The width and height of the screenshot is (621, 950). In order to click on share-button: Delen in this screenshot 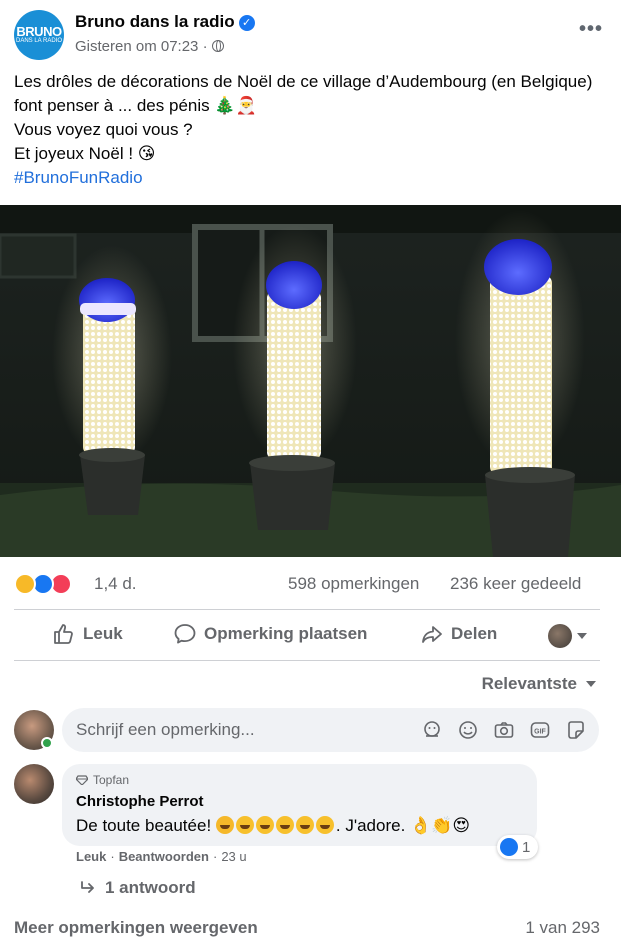, I will do `click(458, 634)`.